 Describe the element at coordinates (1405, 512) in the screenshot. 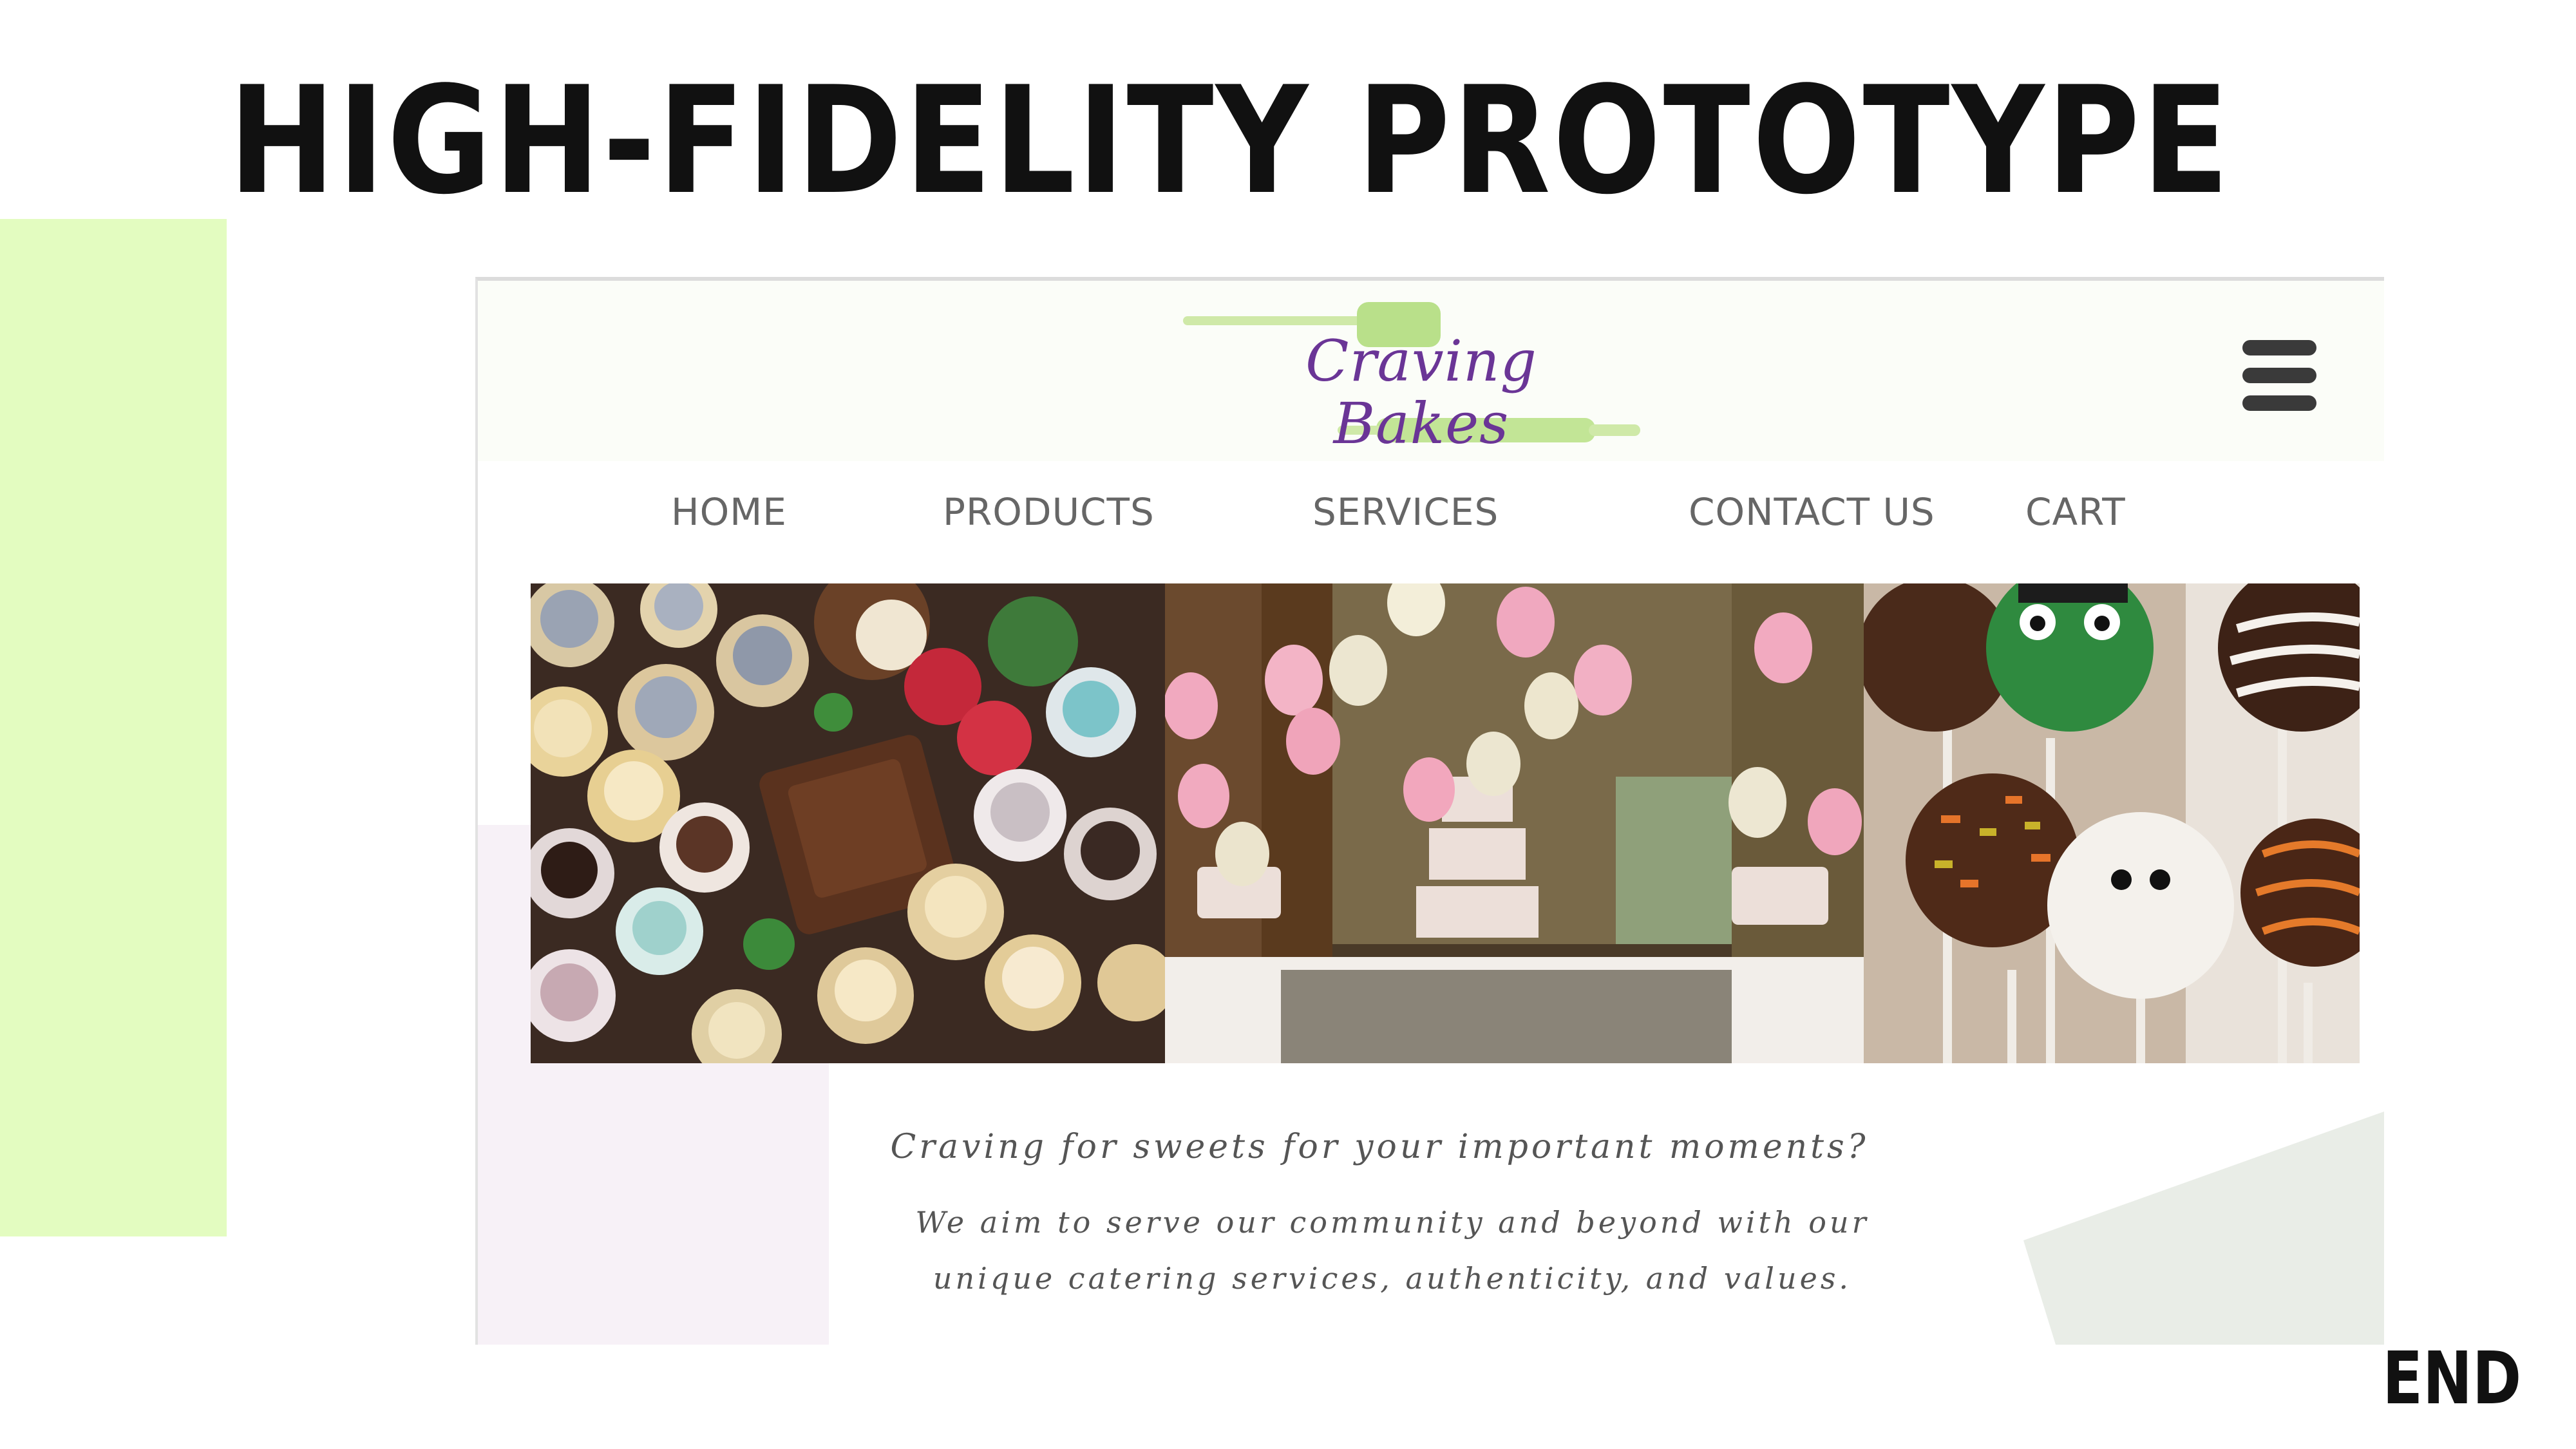

I see `nav-services: SERVICES` at that location.